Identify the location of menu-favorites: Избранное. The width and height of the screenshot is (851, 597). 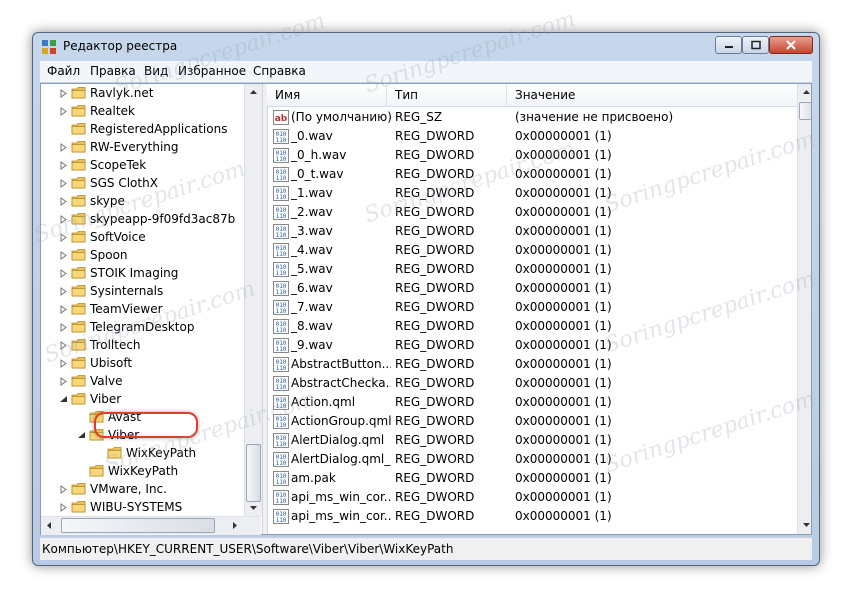
(212, 71).